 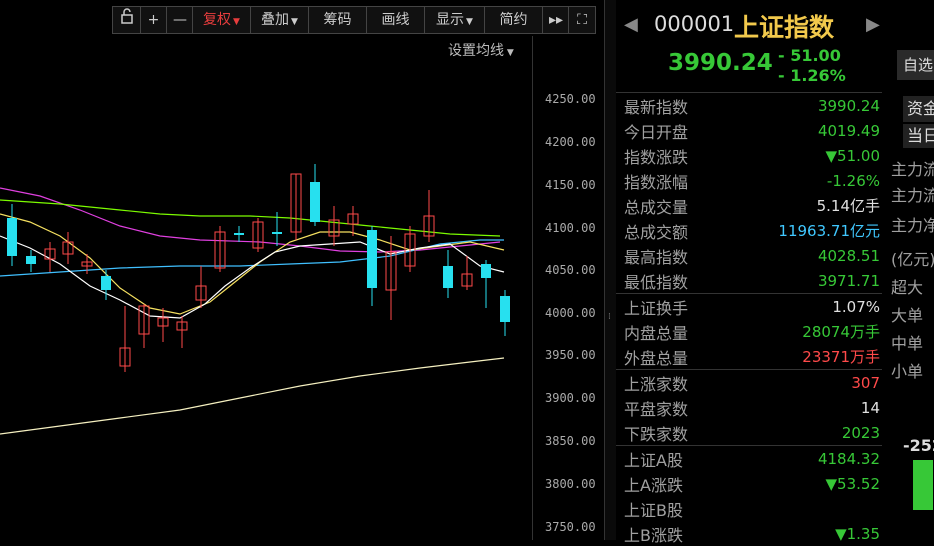 What do you see at coordinates (915, 65) in the screenshot?
I see `add-watchlist-button: 自选` at bounding box center [915, 65].